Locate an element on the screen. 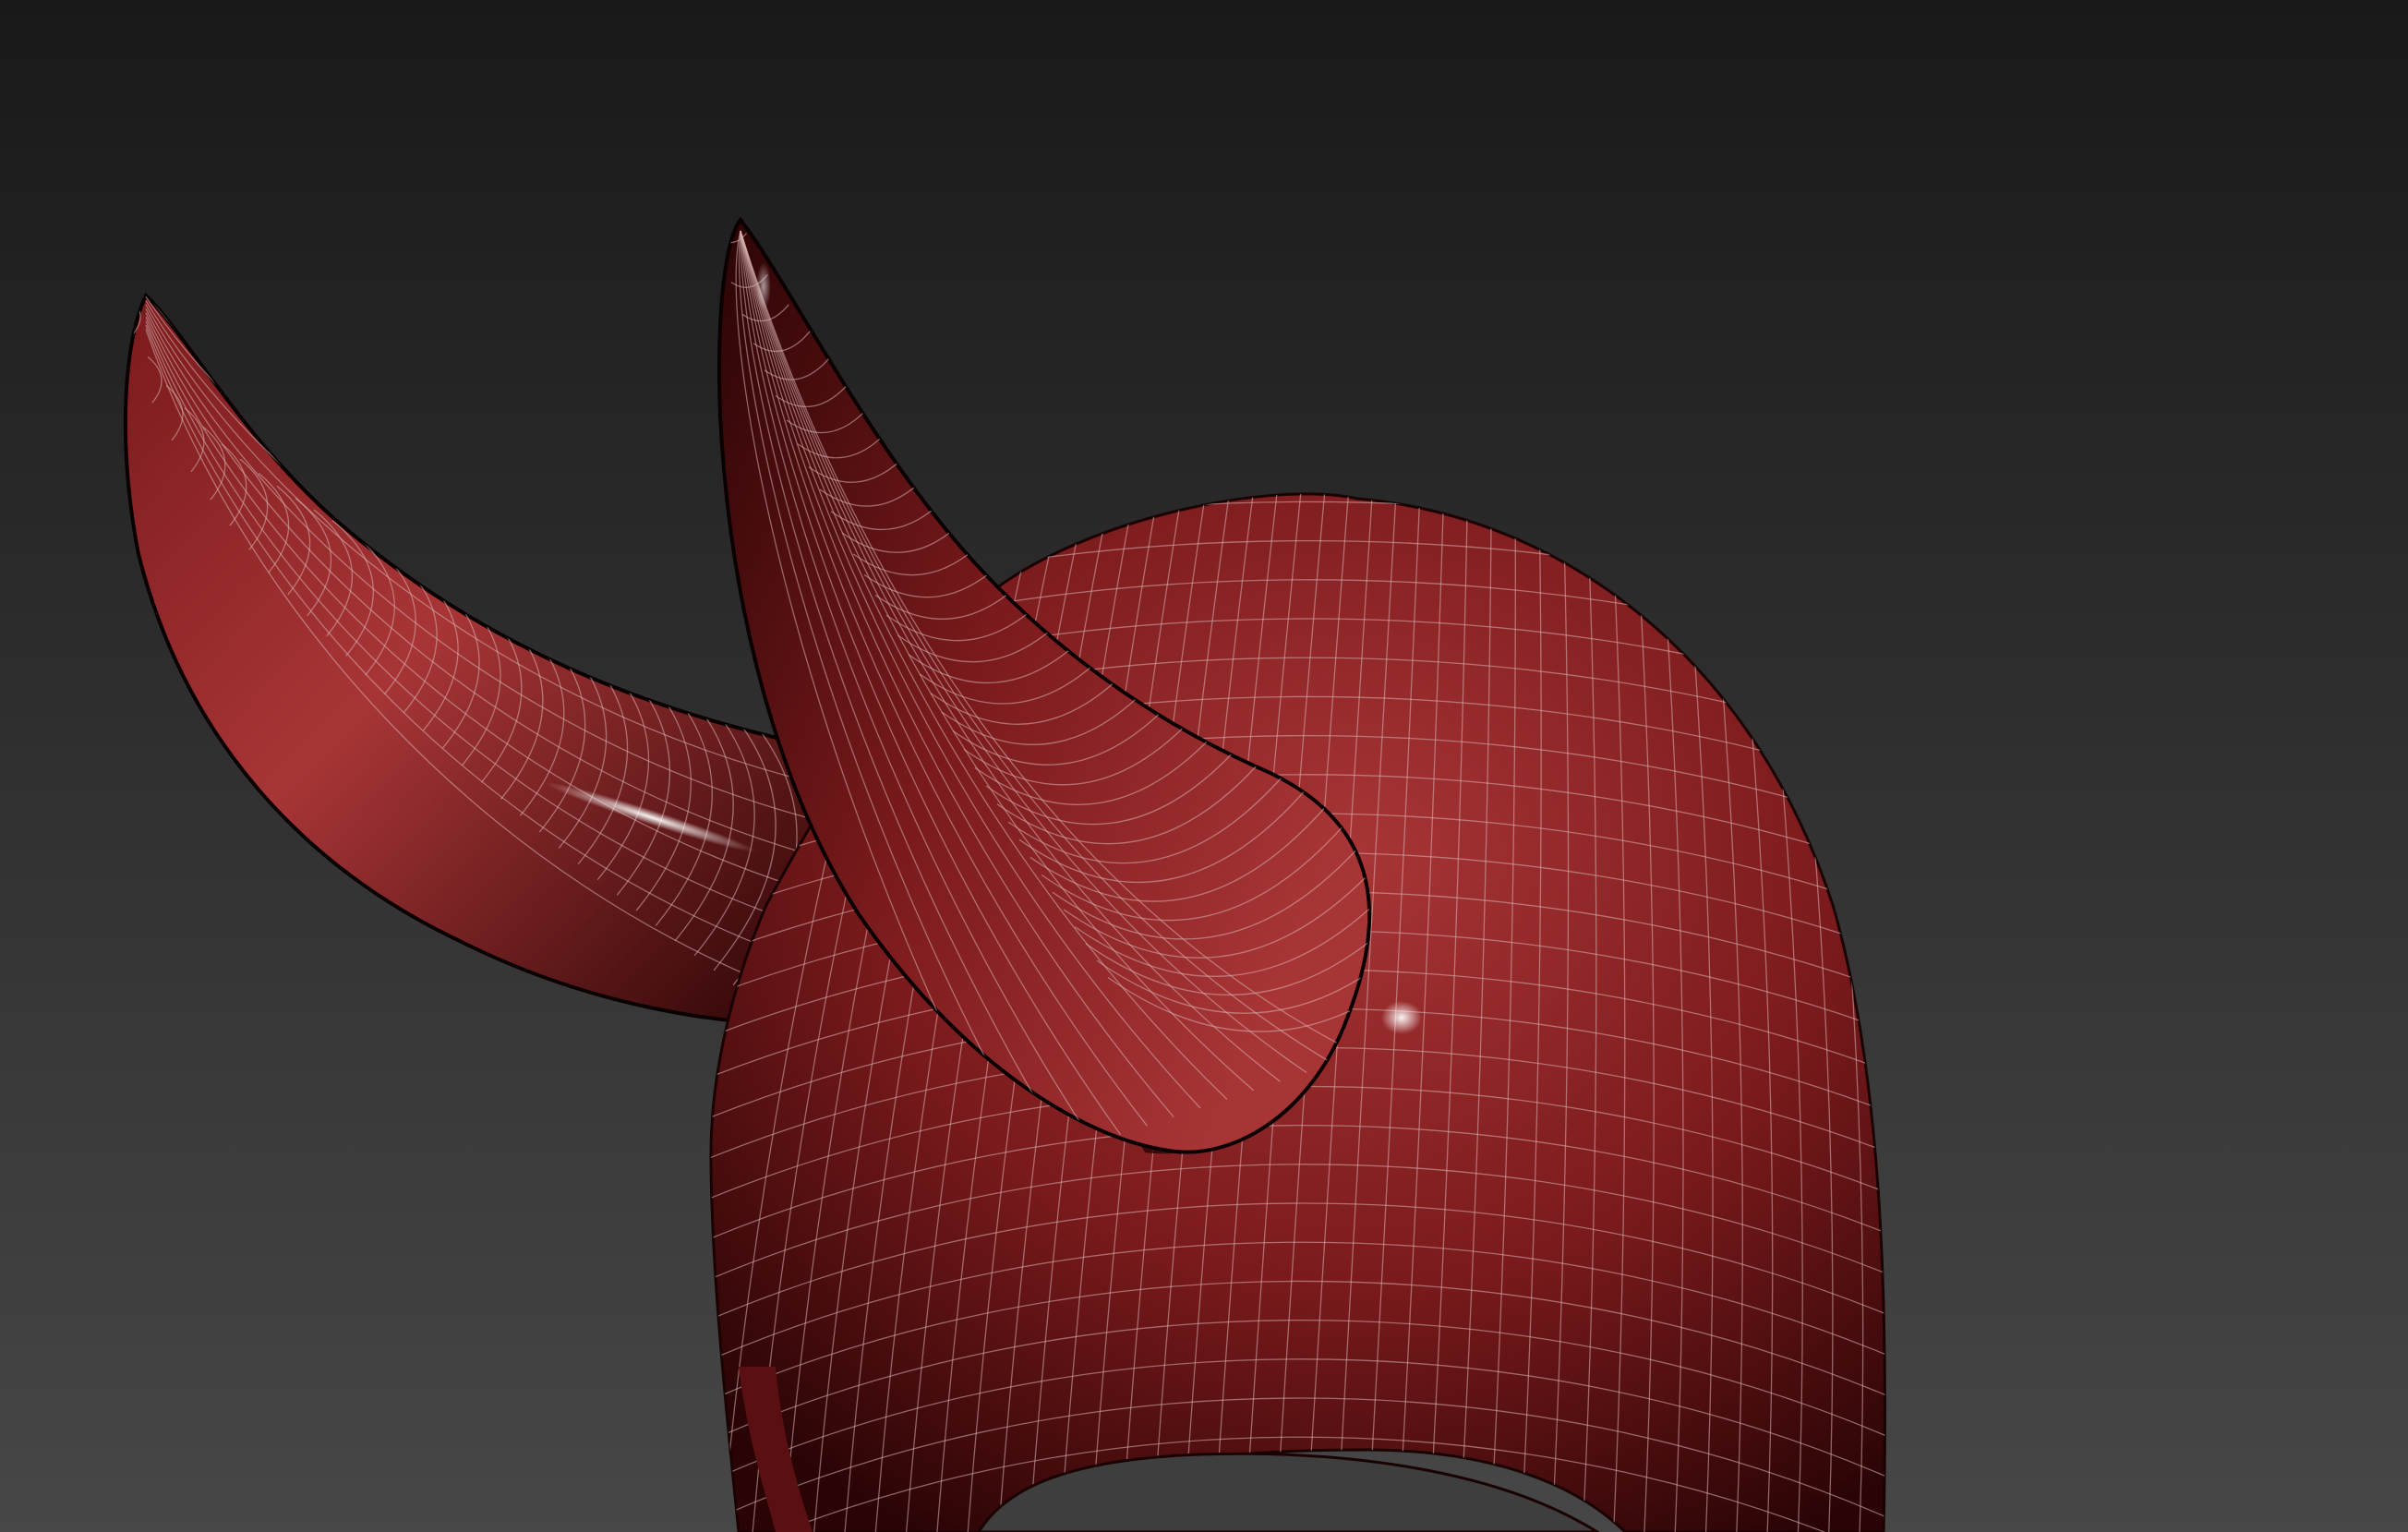  head-specular is located at coordinates (1401, 1017).